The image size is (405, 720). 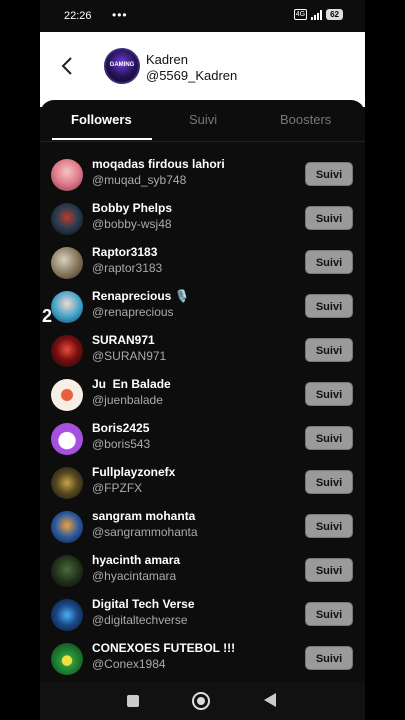 What do you see at coordinates (127, 400) in the screenshot?
I see `follower-handle: @juenbalade` at bounding box center [127, 400].